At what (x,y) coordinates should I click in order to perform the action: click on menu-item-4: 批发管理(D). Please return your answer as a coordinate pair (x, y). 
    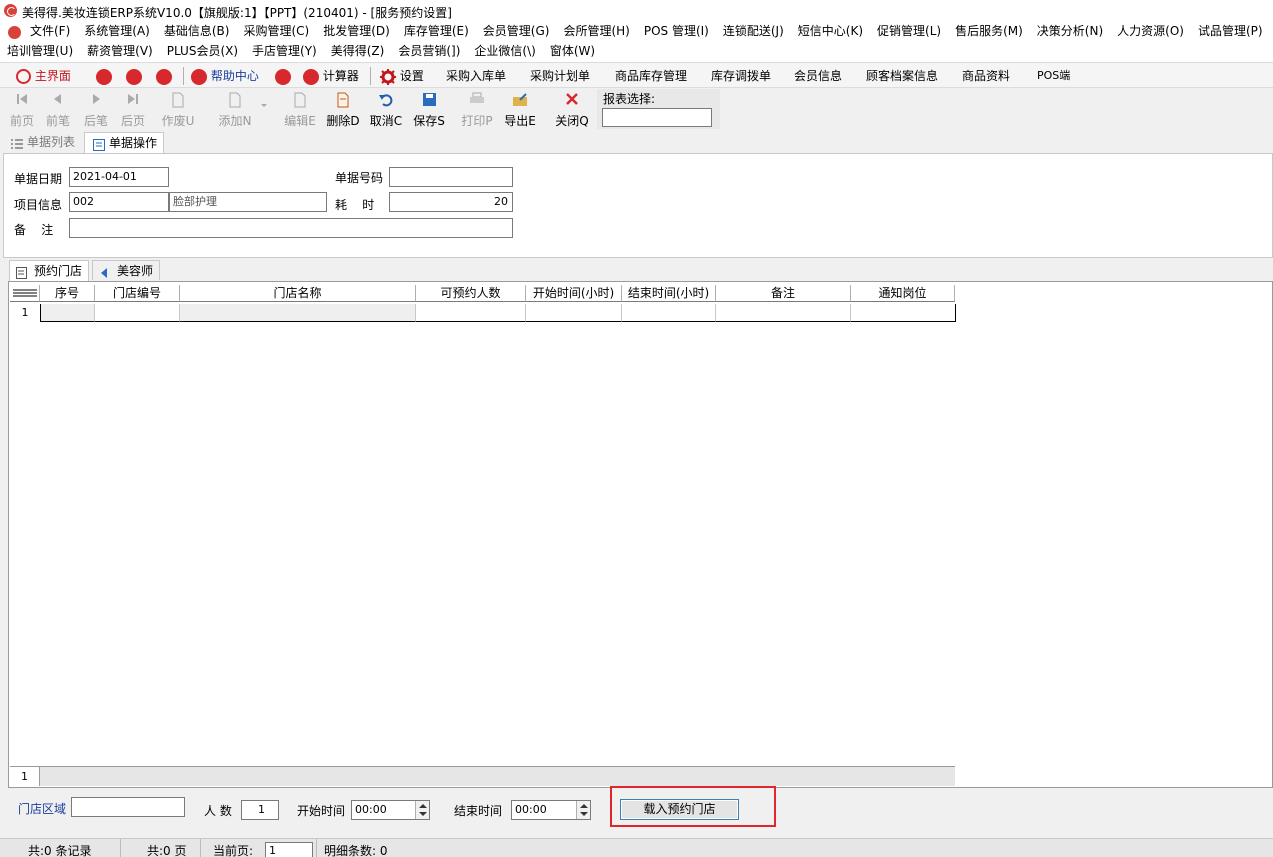
    Looking at the image, I should click on (356, 31).